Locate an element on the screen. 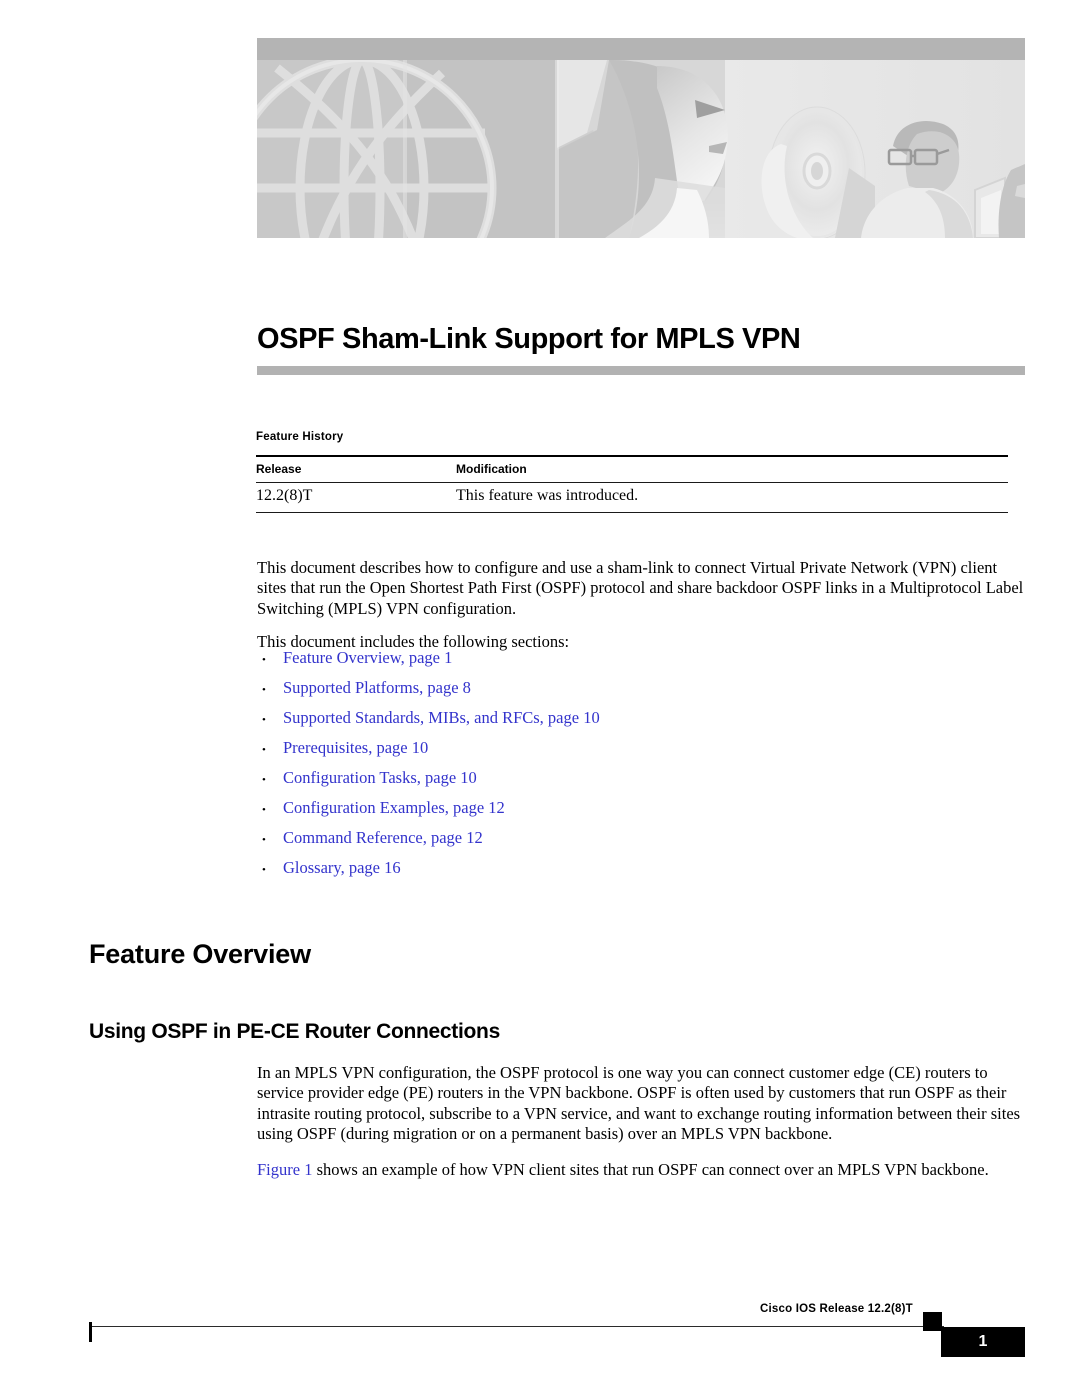  section-link-prerequisites: Prerequisites, page 10 is located at coordinates (355, 748).